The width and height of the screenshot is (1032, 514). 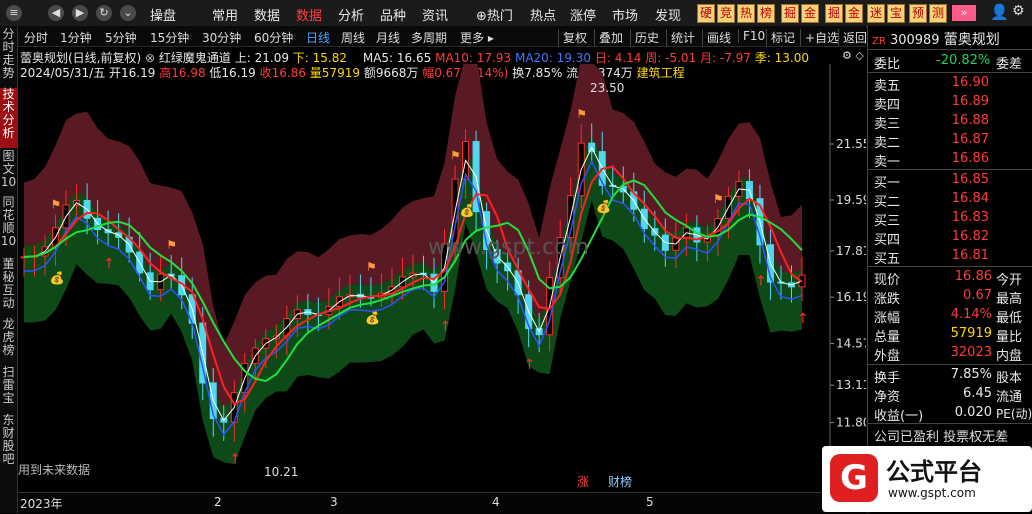 I want to click on stat-row-netasset: 净资 6.45 流通, so click(x=948, y=395).